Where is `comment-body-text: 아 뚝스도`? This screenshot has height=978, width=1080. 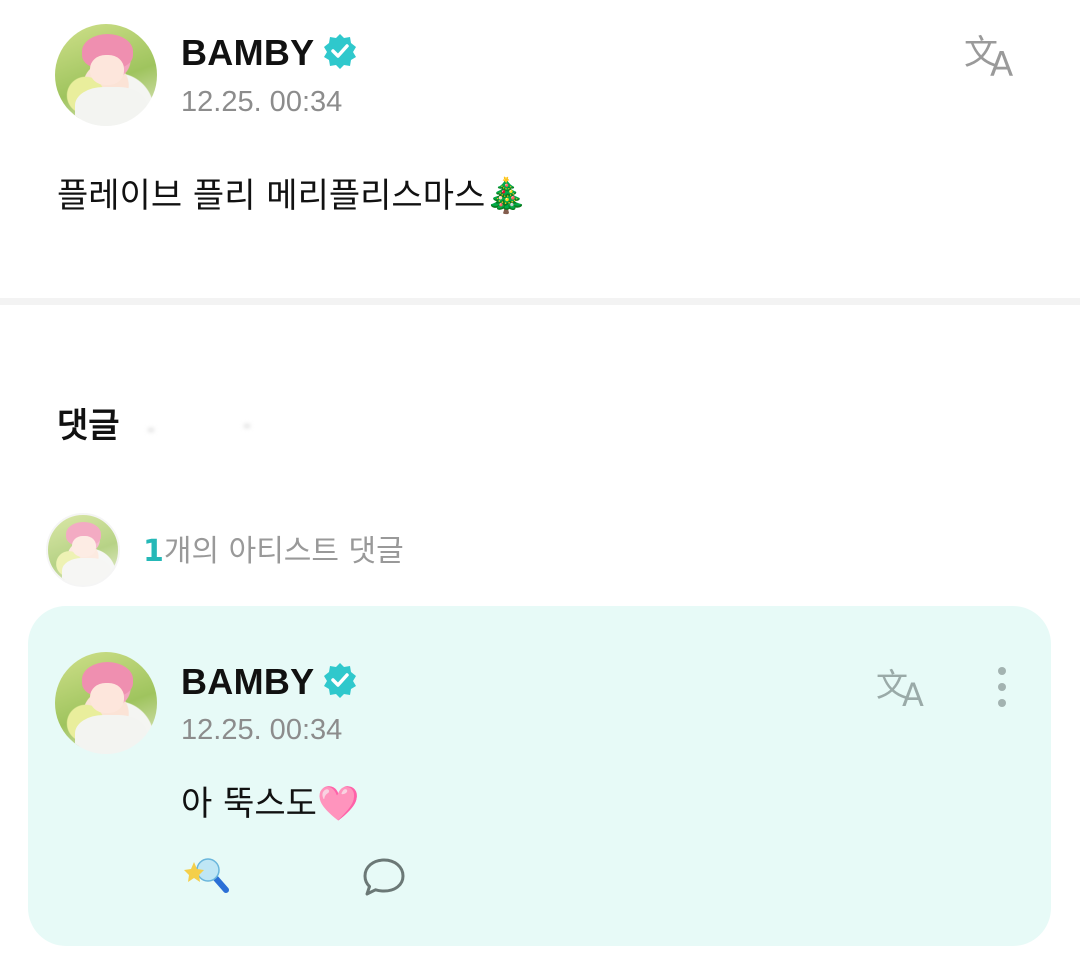 comment-body-text: 아 뚝스도 is located at coordinates (249, 804).